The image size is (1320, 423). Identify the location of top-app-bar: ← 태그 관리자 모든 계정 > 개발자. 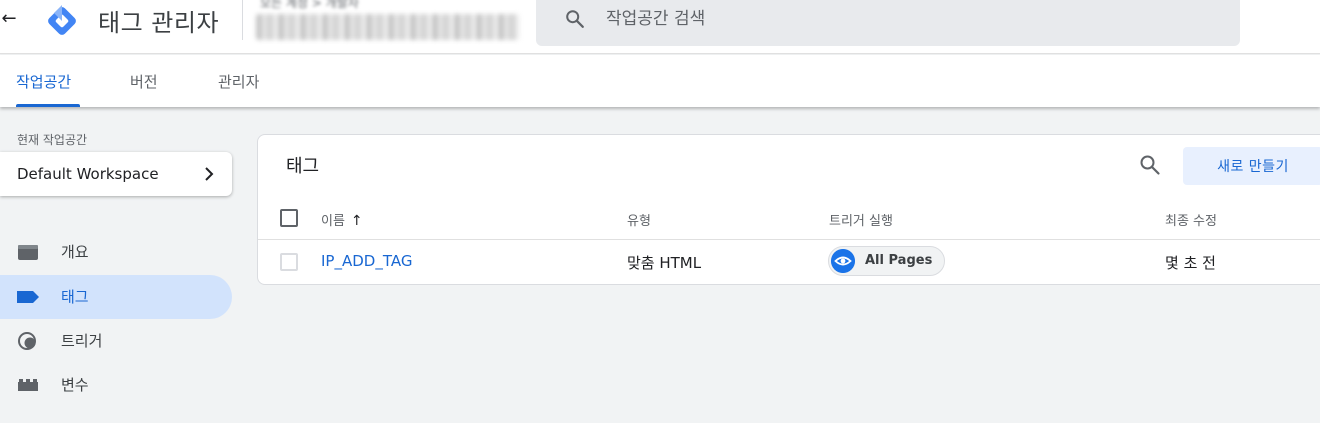
(660, 27).